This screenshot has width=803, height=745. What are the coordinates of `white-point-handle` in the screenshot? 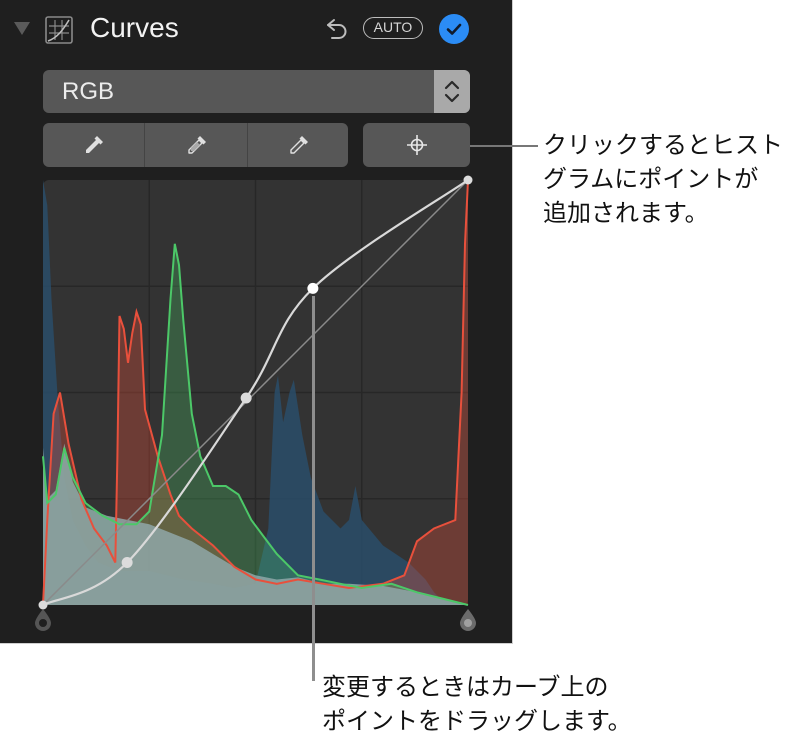 It's located at (468, 620).